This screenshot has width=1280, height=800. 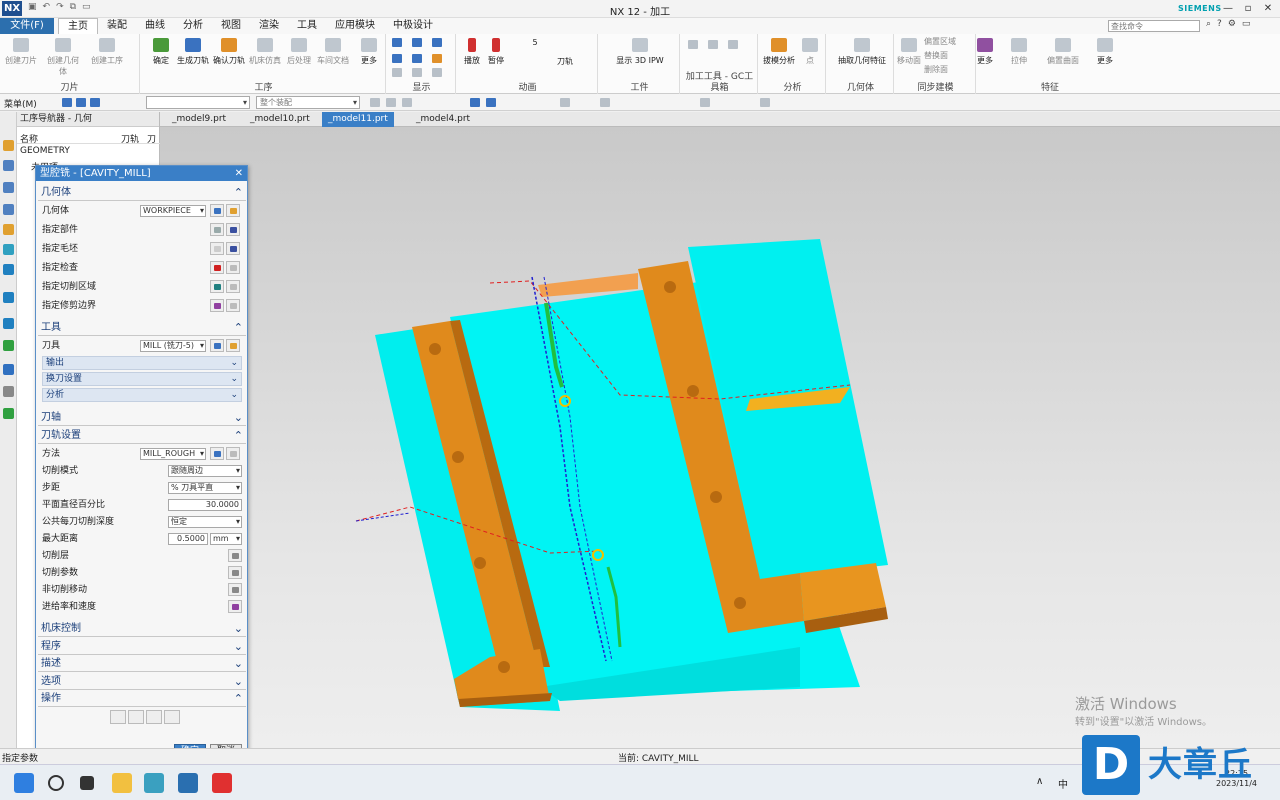 What do you see at coordinates (81, 102) in the screenshot?
I see `deselect-icon` at bounding box center [81, 102].